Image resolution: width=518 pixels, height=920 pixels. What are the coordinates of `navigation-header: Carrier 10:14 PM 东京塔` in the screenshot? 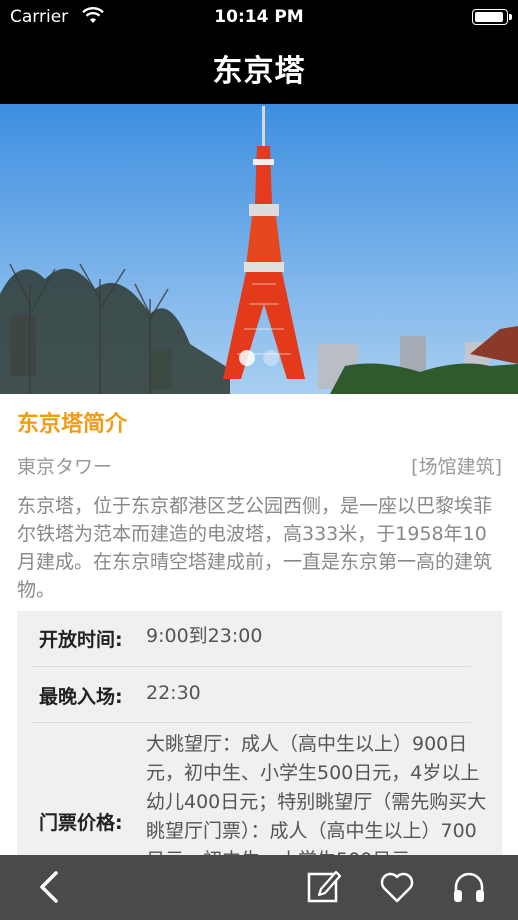 It's located at (259, 52).